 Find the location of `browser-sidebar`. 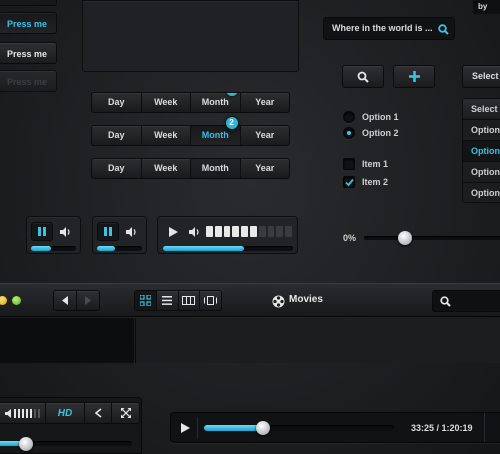

browser-sidebar is located at coordinates (67, 340).